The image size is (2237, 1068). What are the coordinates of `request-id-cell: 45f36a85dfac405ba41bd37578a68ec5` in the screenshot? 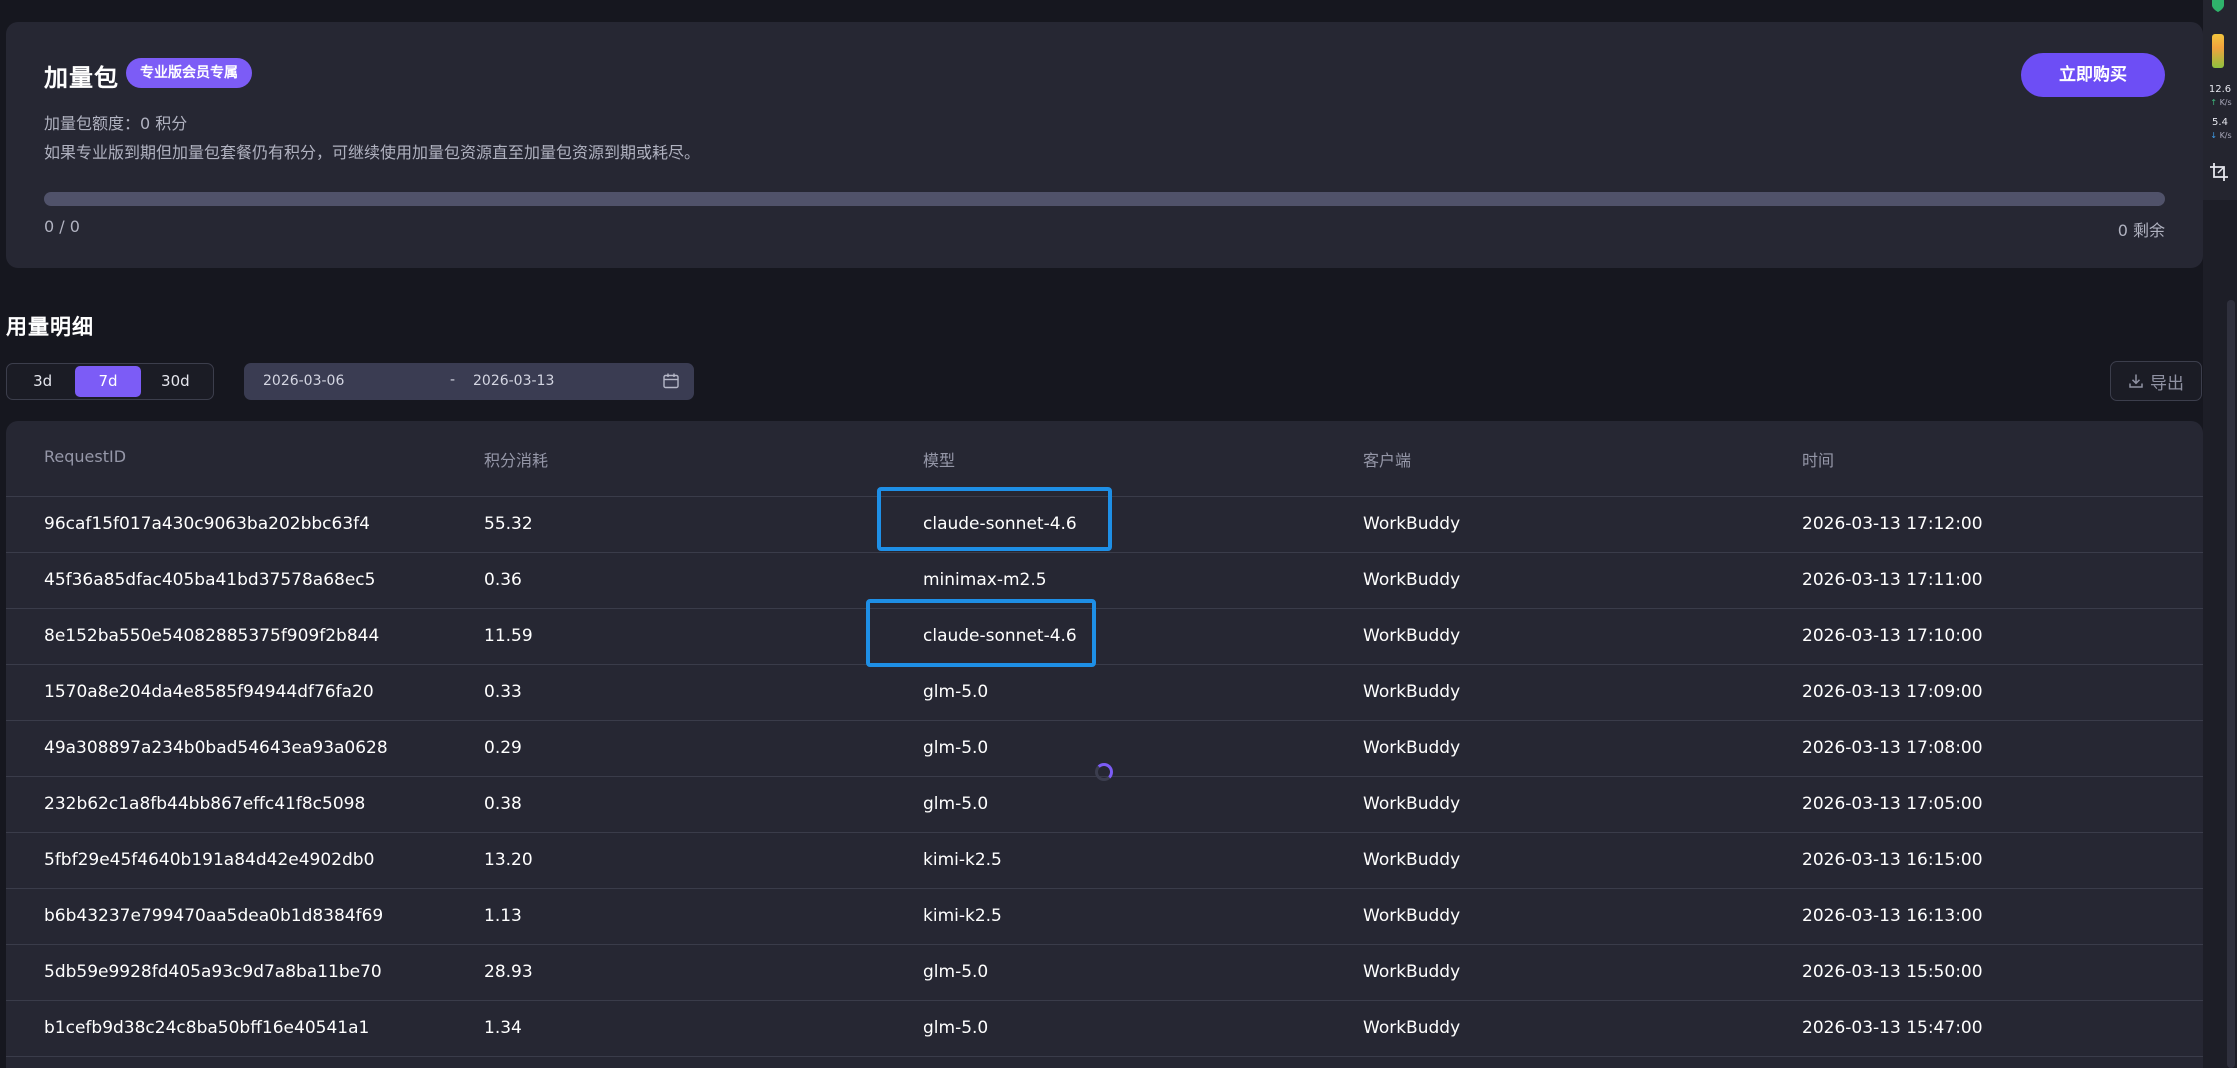 It's located at (210, 580).